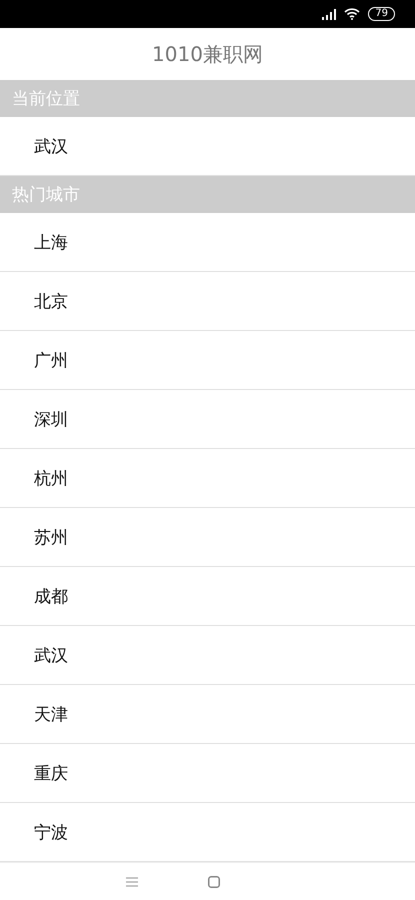 The height and width of the screenshot is (900, 415). What do you see at coordinates (207, 360) in the screenshot?
I see `city-item: 广州` at bounding box center [207, 360].